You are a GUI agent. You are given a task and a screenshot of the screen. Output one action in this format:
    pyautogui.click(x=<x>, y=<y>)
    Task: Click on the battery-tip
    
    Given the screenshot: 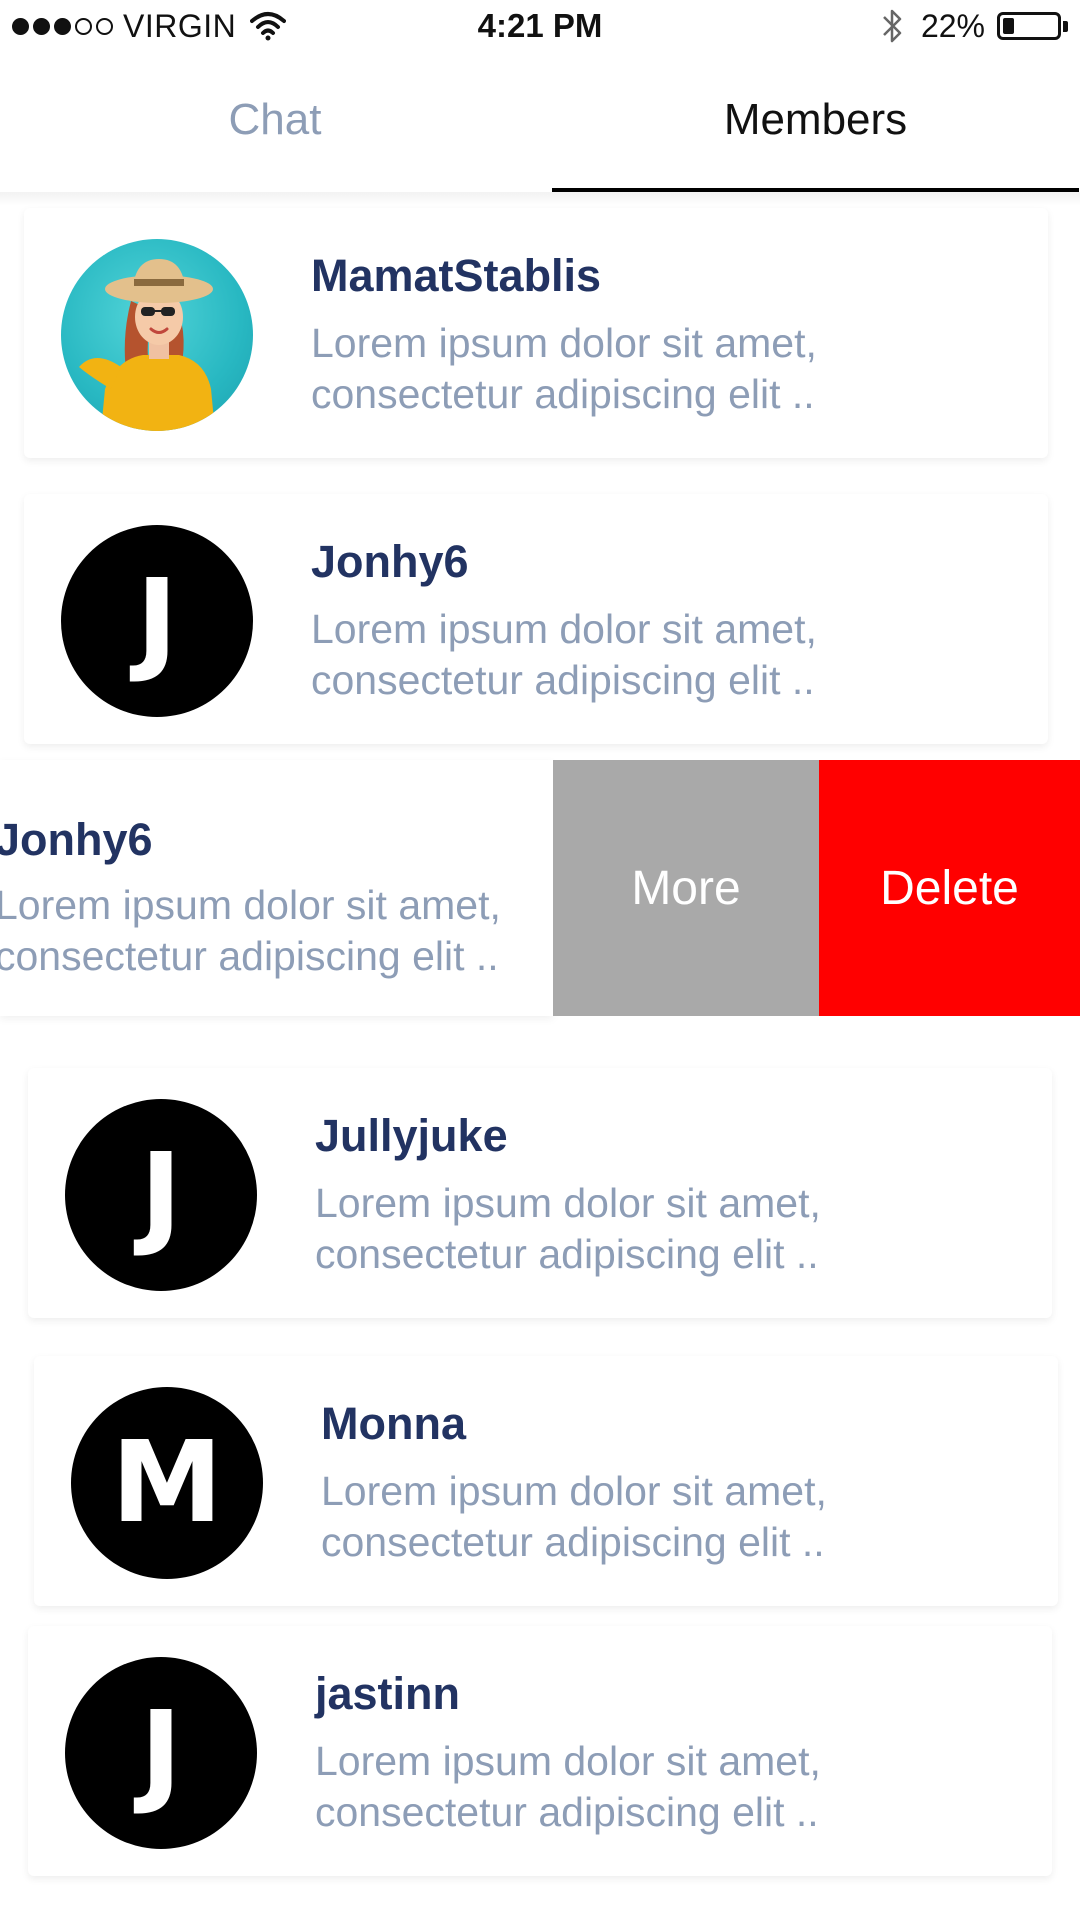 What is the action you would take?
    pyautogui.click(x=1065, y=26)
    